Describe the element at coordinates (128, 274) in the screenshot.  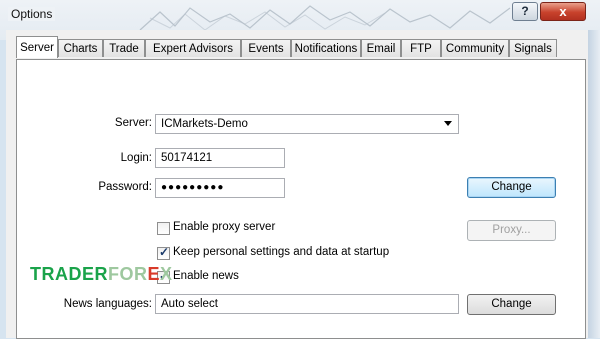
I see `watermark-part: FOR` at that location.